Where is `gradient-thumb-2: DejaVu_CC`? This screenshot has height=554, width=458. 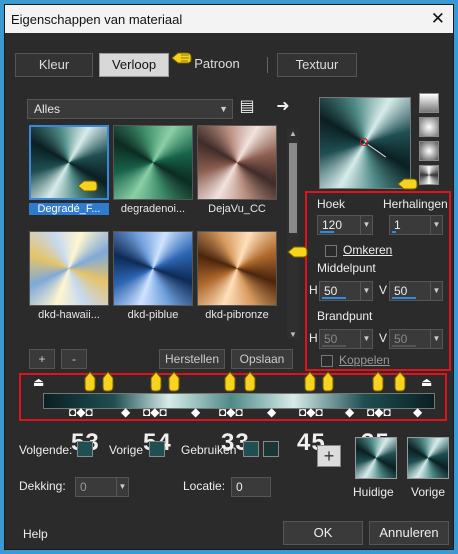 gradient-thumb-2: DejaVu_CC is located at coordinates (237, 170).